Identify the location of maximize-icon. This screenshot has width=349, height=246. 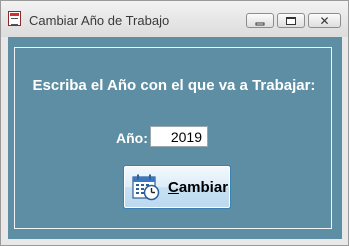
(291, 20).